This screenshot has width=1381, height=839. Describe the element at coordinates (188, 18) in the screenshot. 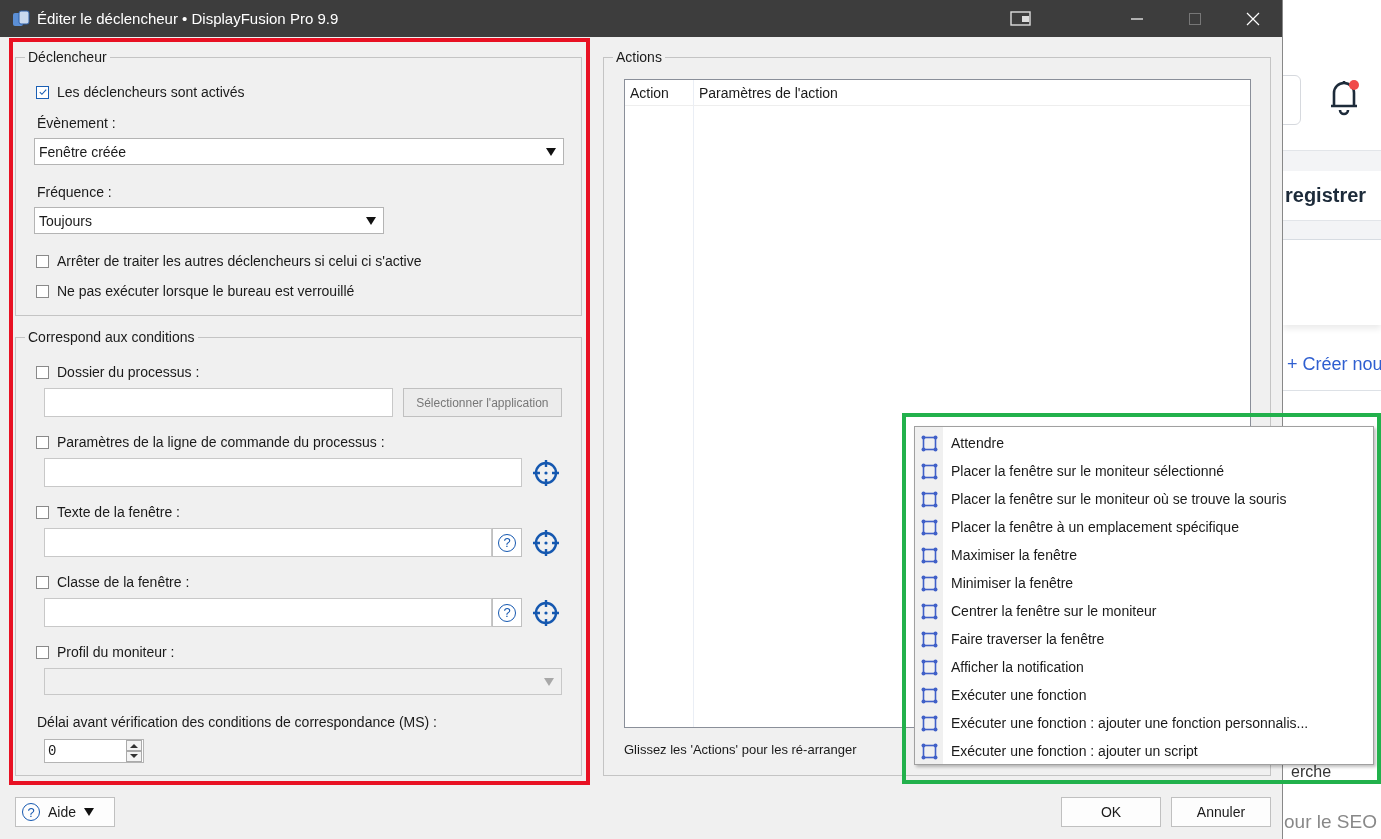

I see `window-title: Éditer le déclencheur • DisplayFusion Pro 9.9` at that location.